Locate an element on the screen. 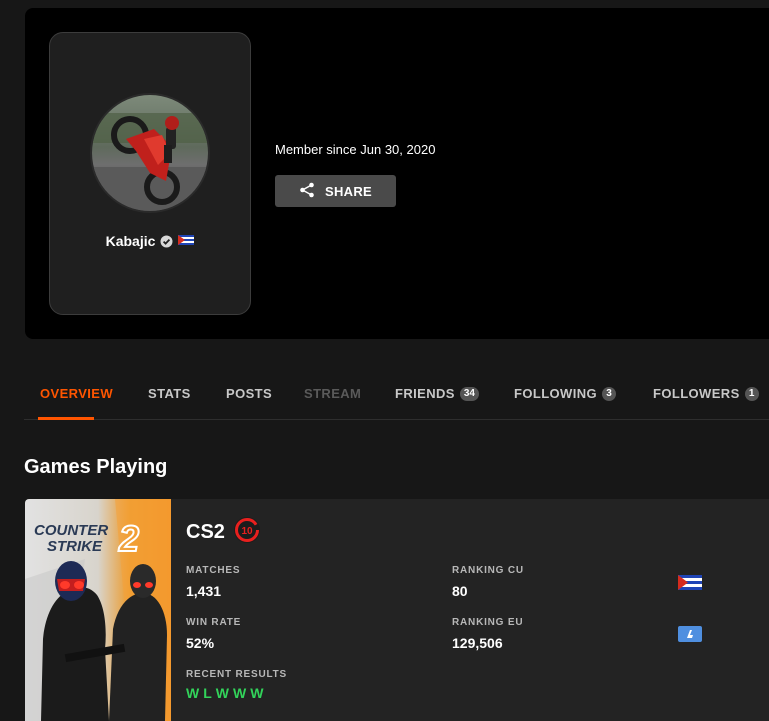 Image resolution: width=769 pixels, height=721 pixels. game-name-row: CS2 10 is located at coordinates (223, 532).